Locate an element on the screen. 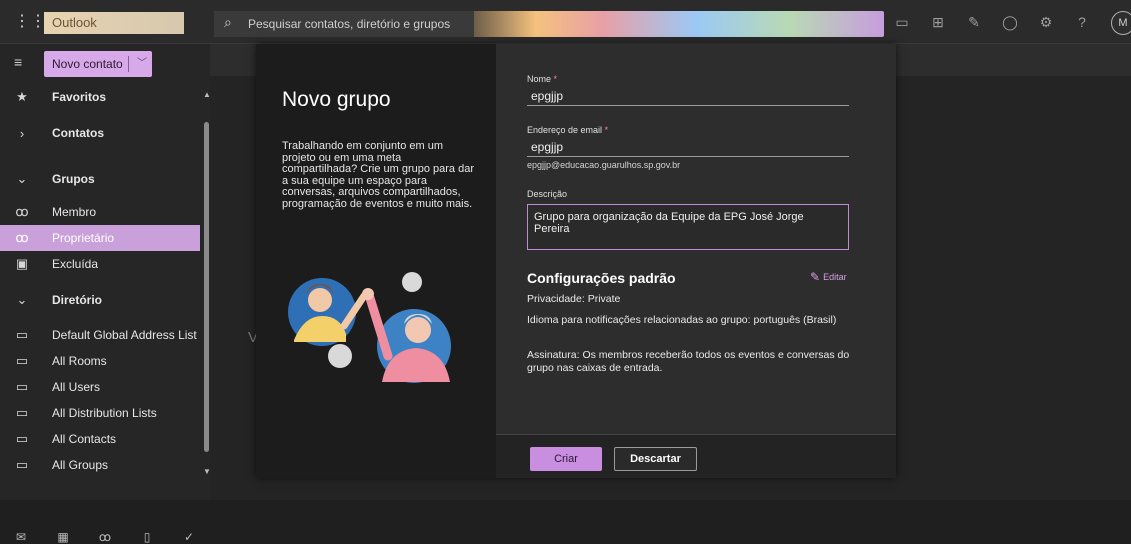 The image size is (1131, 544). sidebar-item-all-groups: ▭ All Groups is located at coordinates (100, 465).